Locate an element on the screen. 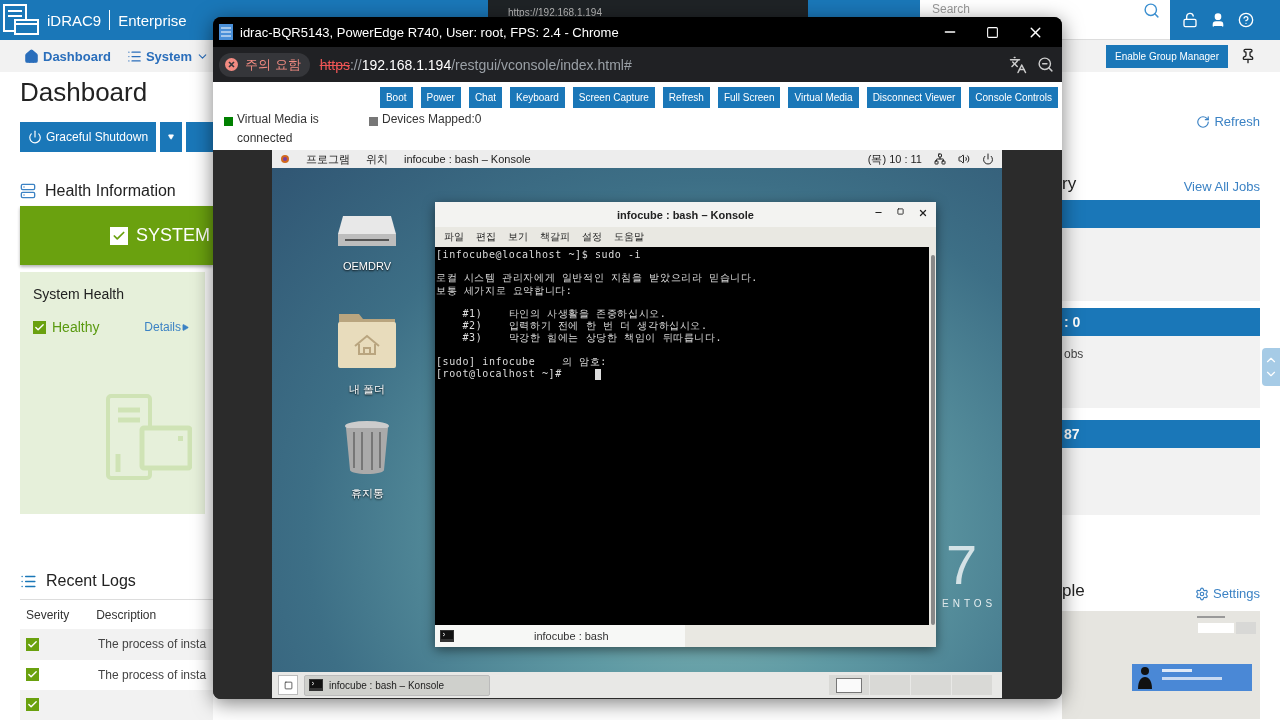  details-link: Details is located at coordinates (166, 327).